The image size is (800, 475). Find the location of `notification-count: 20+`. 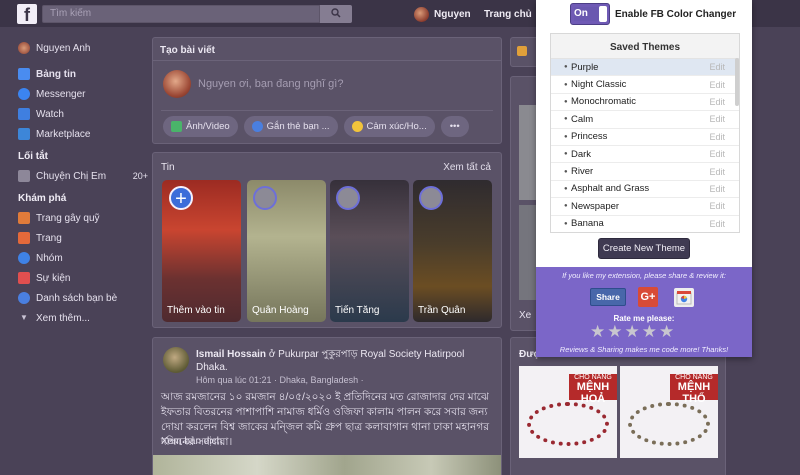

notification-count: 20+ is located at coordinates (140, 176).